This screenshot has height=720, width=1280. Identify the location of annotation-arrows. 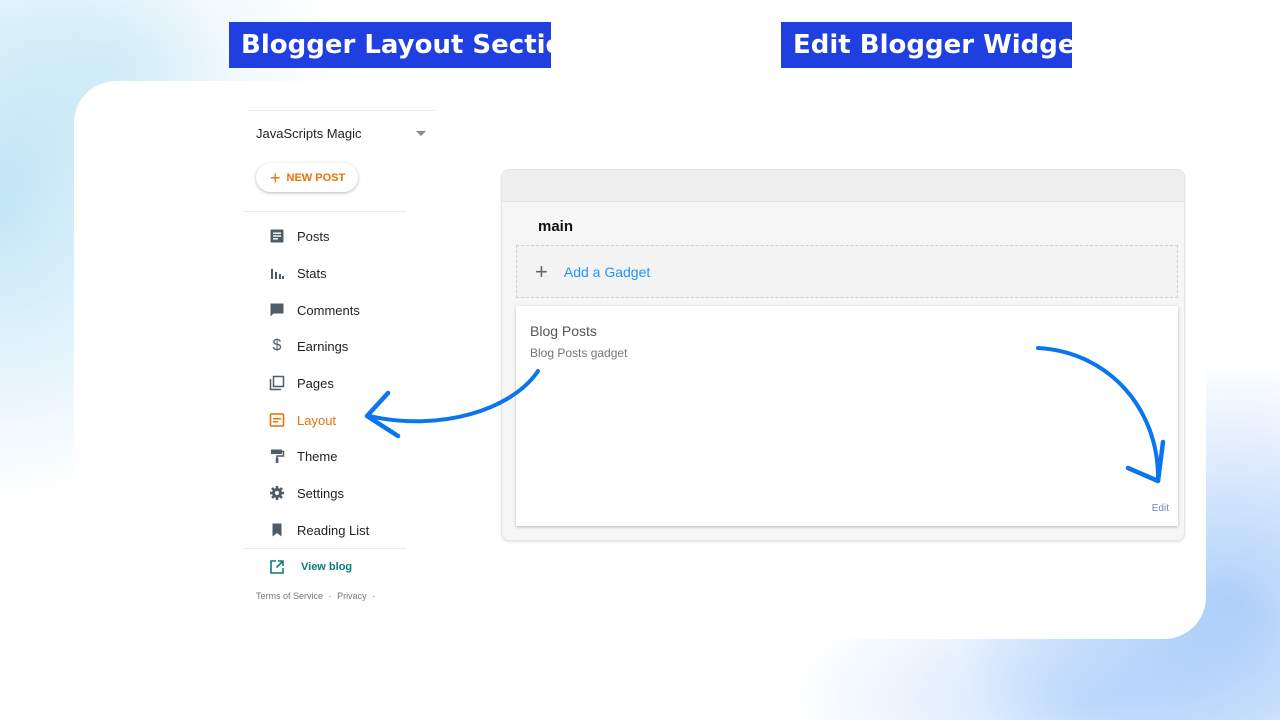
(765, 415).